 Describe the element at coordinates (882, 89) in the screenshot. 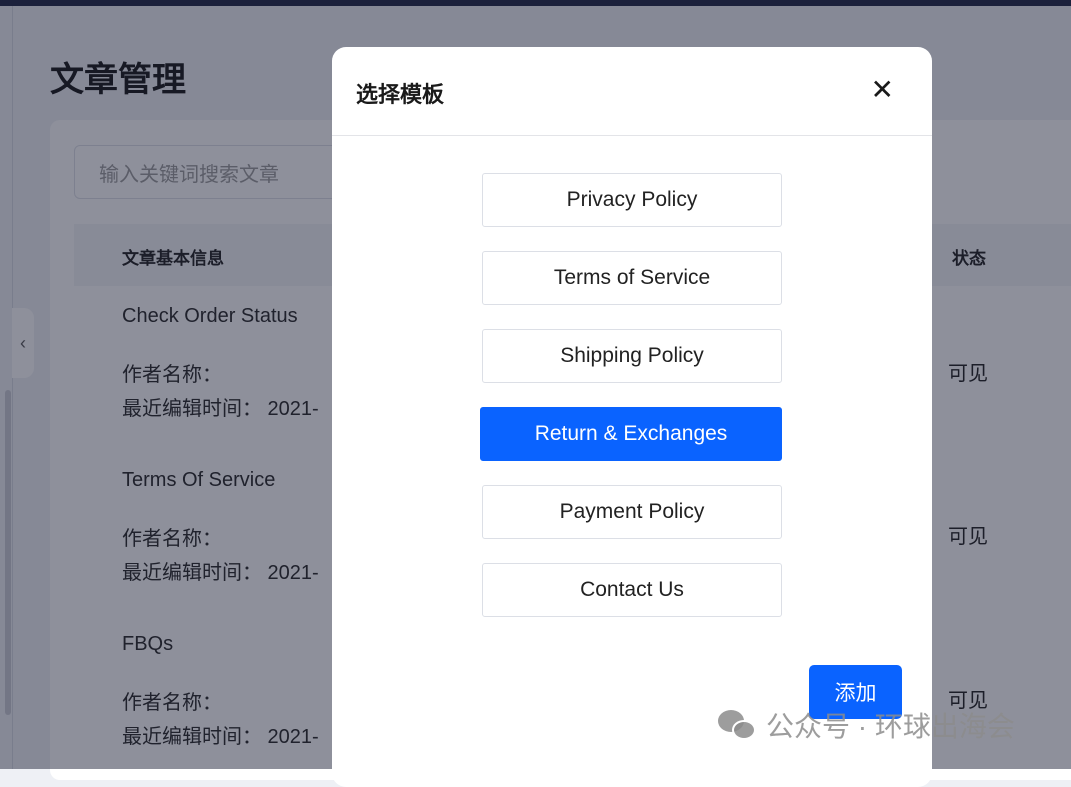

I see `close-icon: ✕` at that location.